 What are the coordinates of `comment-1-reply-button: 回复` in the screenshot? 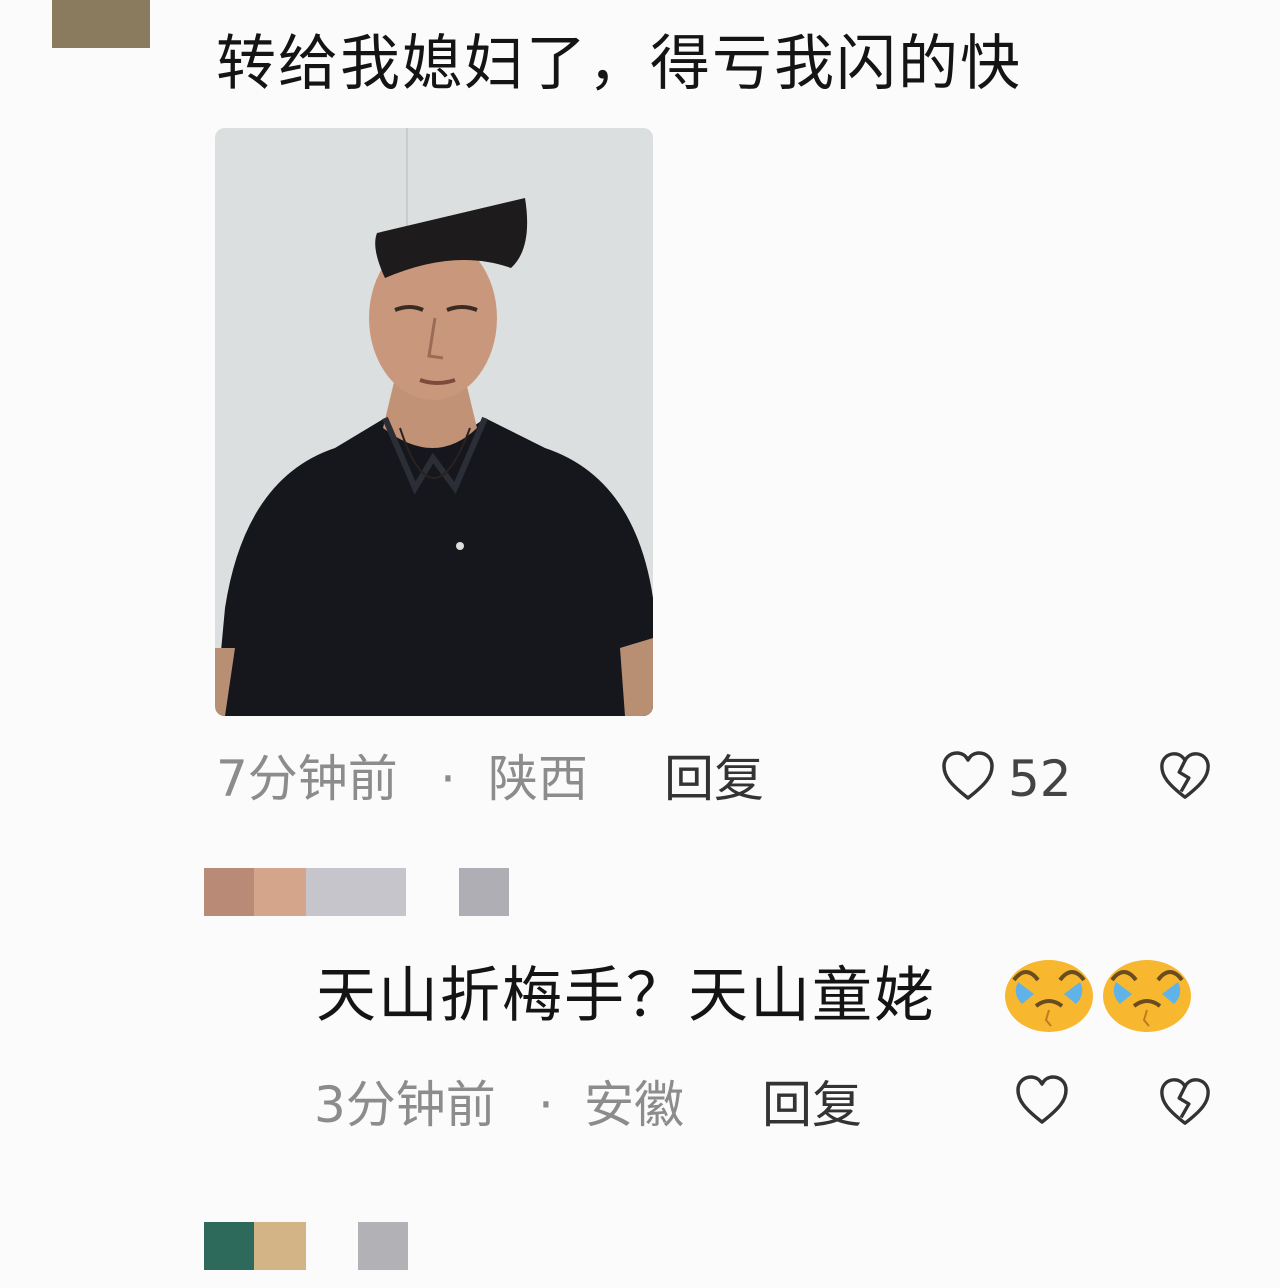 It's located at (714, 779).